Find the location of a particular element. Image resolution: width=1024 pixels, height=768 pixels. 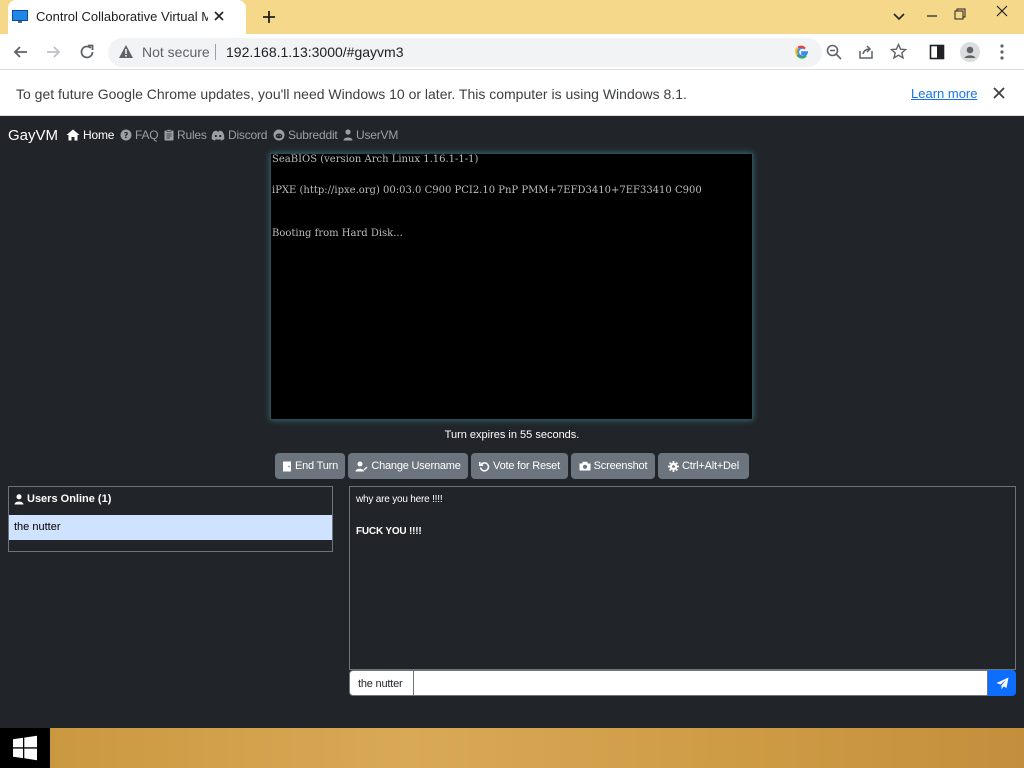

nav-rules: Rules is located at coordinates (185, 135).